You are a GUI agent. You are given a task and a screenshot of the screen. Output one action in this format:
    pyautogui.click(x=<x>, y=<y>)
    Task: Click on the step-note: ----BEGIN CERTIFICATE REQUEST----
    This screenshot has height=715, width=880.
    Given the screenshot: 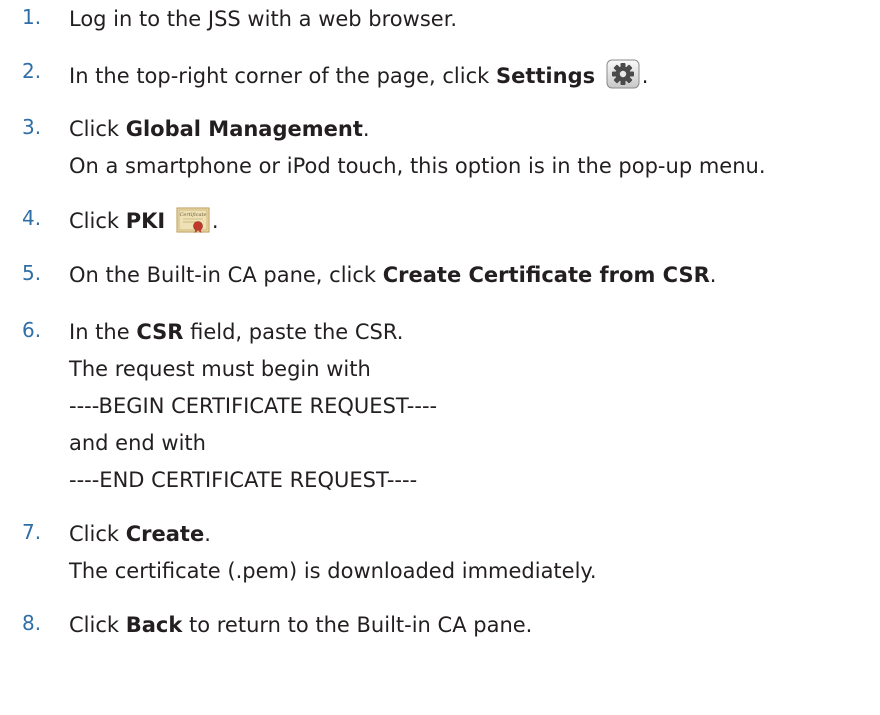 What is the action you would take?
    pyautogui.click(x=253, y=406)
    